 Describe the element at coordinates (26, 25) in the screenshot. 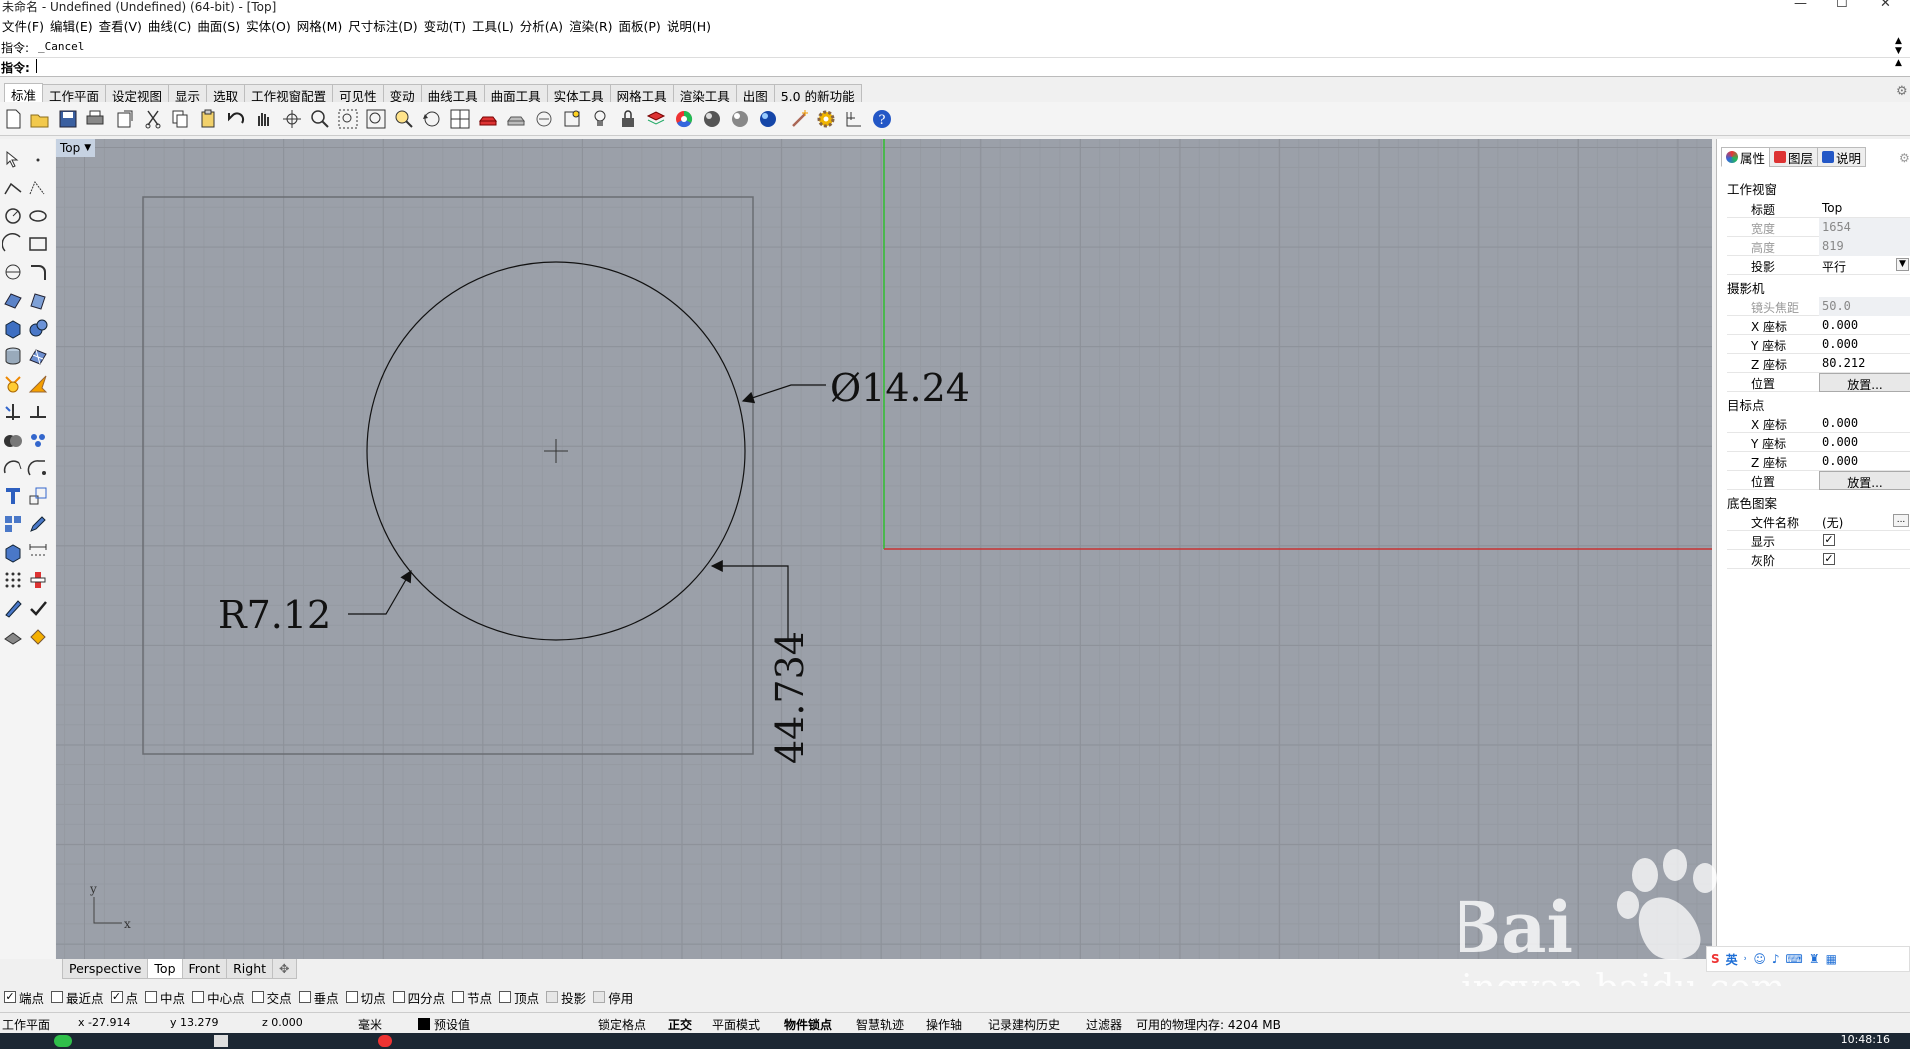

I see `menu-file: 文件(F)` at that location.